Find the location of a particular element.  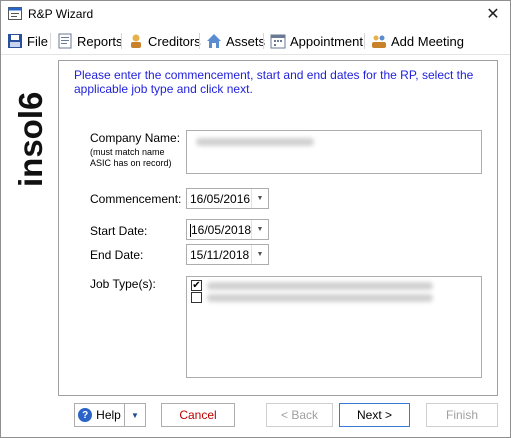

job-type-label: Job Type(s): is located at coordinates (123, 284).